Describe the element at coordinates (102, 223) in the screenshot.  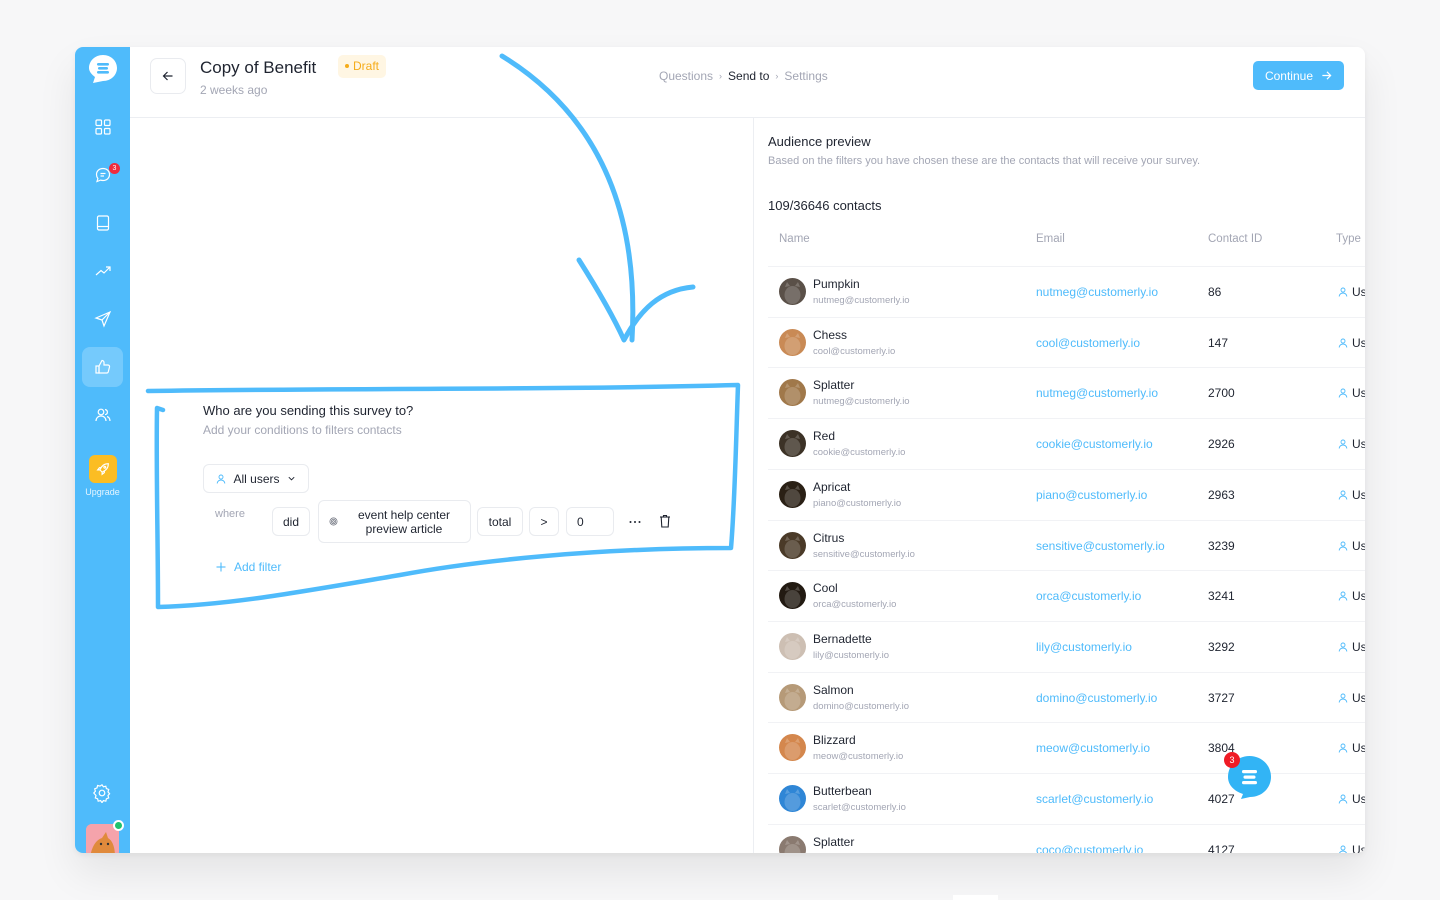
I see `sidebar-item-help-center` at that location.